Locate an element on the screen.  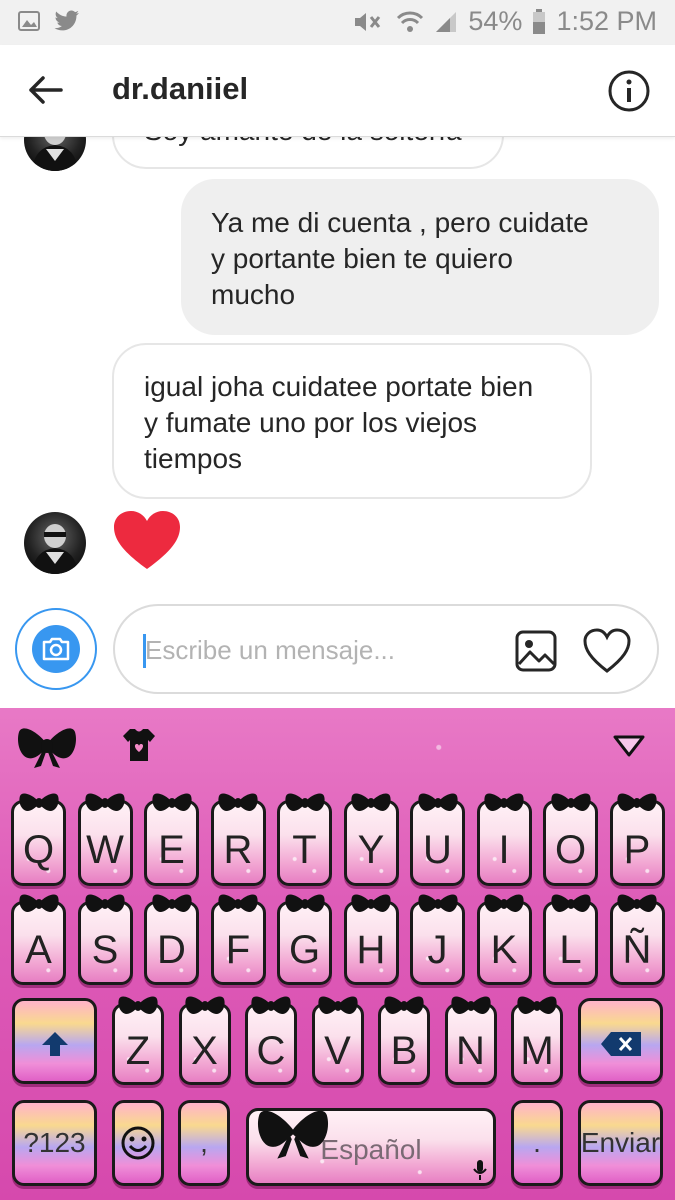
message-line: mucho is located at coordinates (253, 294).